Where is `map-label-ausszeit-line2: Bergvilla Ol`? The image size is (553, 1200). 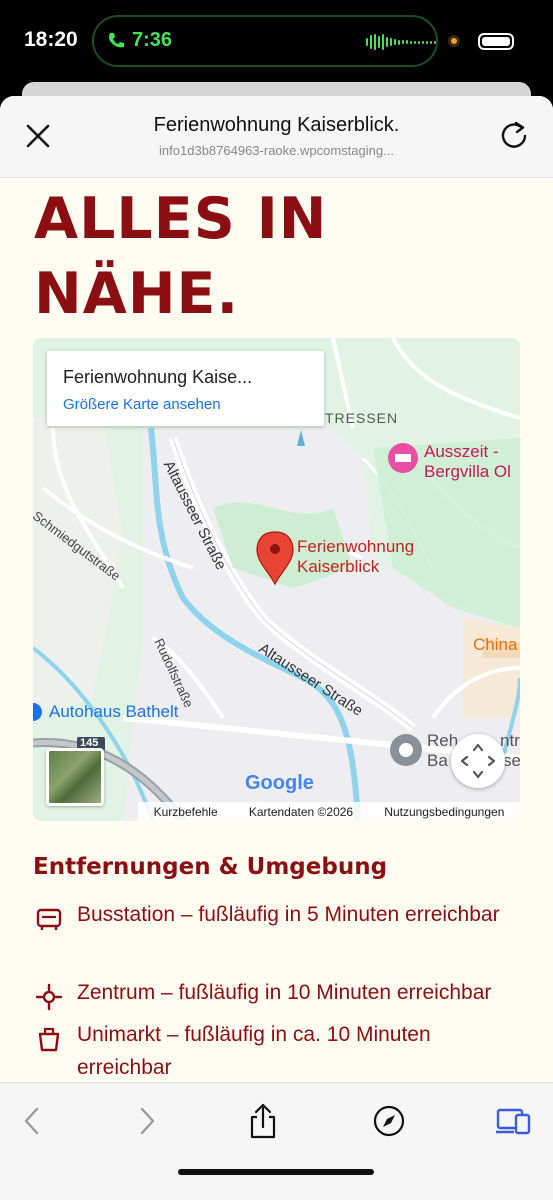 map-label-ausszeit-line2: Bergvilla Ol is located at coordinates (467, 471).